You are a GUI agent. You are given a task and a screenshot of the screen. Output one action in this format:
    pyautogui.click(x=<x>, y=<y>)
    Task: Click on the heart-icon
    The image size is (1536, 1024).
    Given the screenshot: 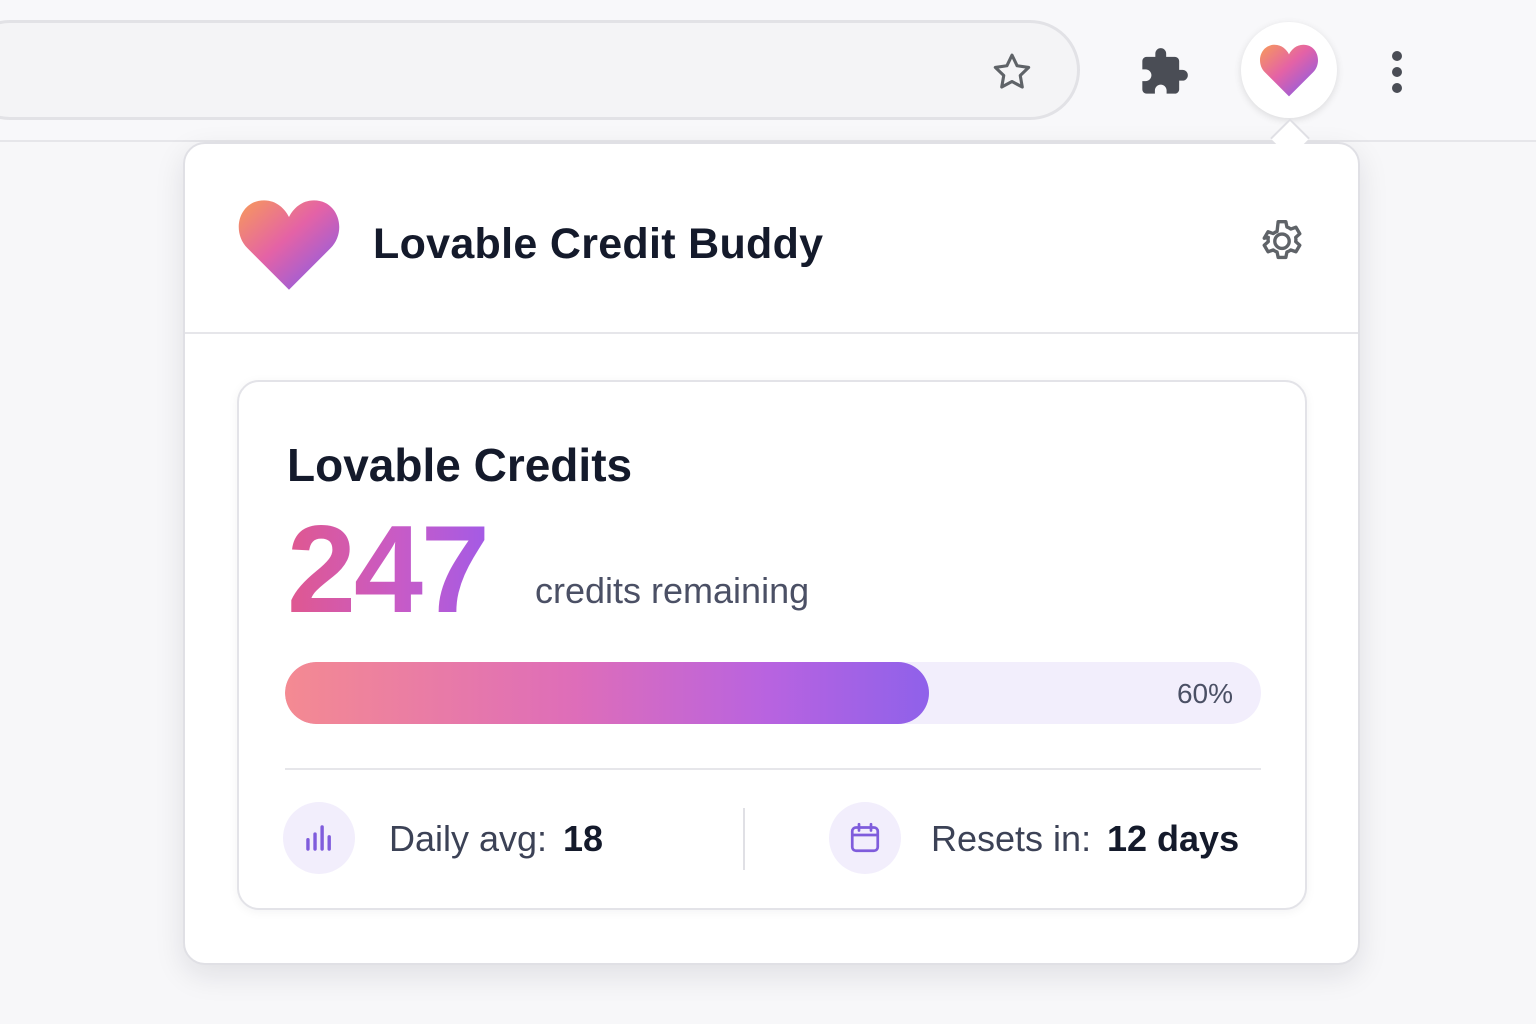 What is the action you would take?
    pyautogui.click(x=1289, y=70)
    